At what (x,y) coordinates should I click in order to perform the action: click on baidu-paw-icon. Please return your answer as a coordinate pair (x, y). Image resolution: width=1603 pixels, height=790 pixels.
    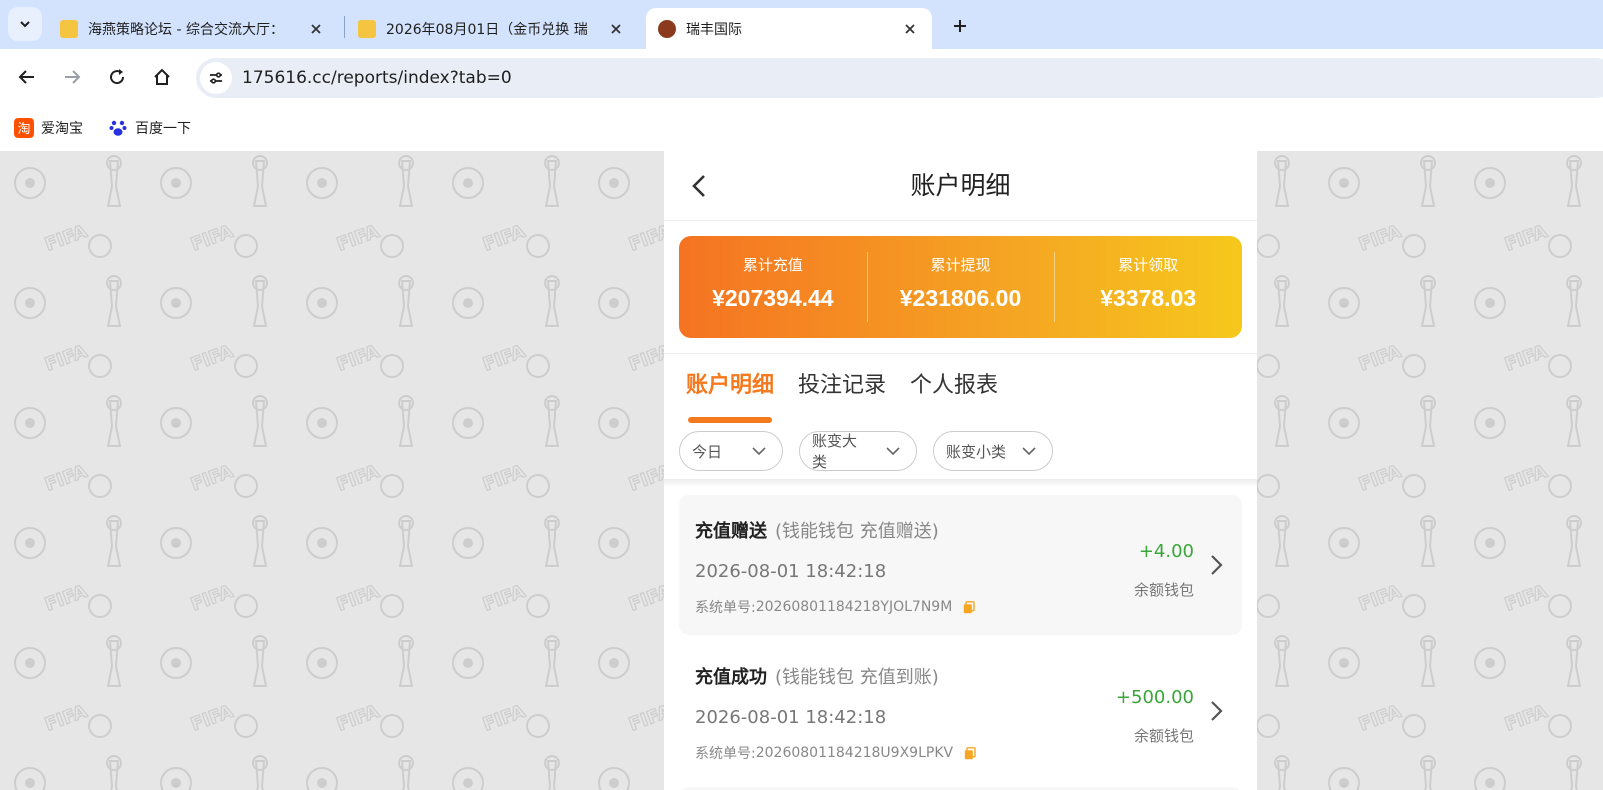
    Looking at the image, I should click on (118, 128).